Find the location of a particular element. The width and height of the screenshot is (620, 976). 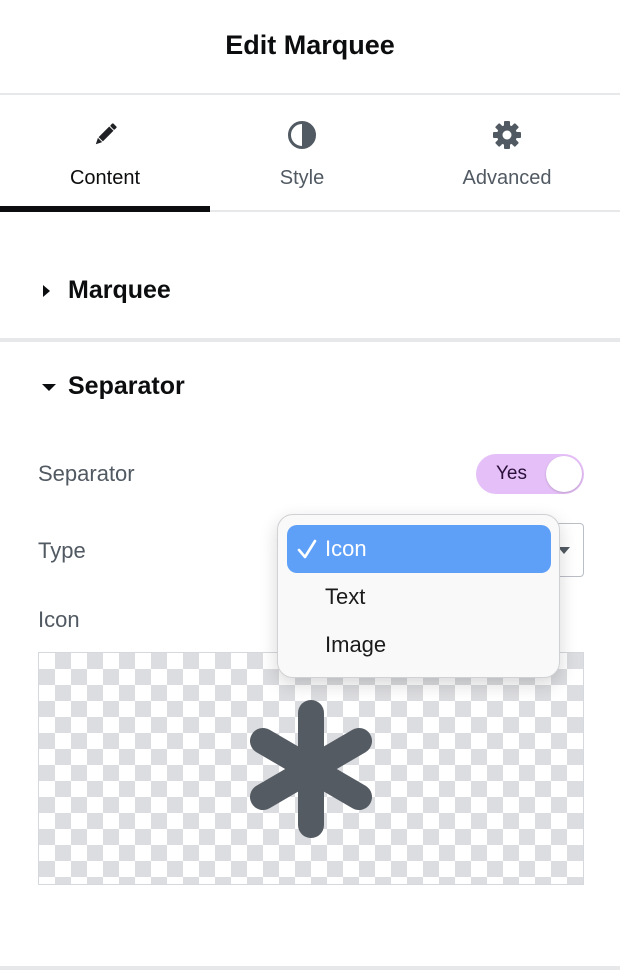

gear-icon is located at coordinates (507, 135).